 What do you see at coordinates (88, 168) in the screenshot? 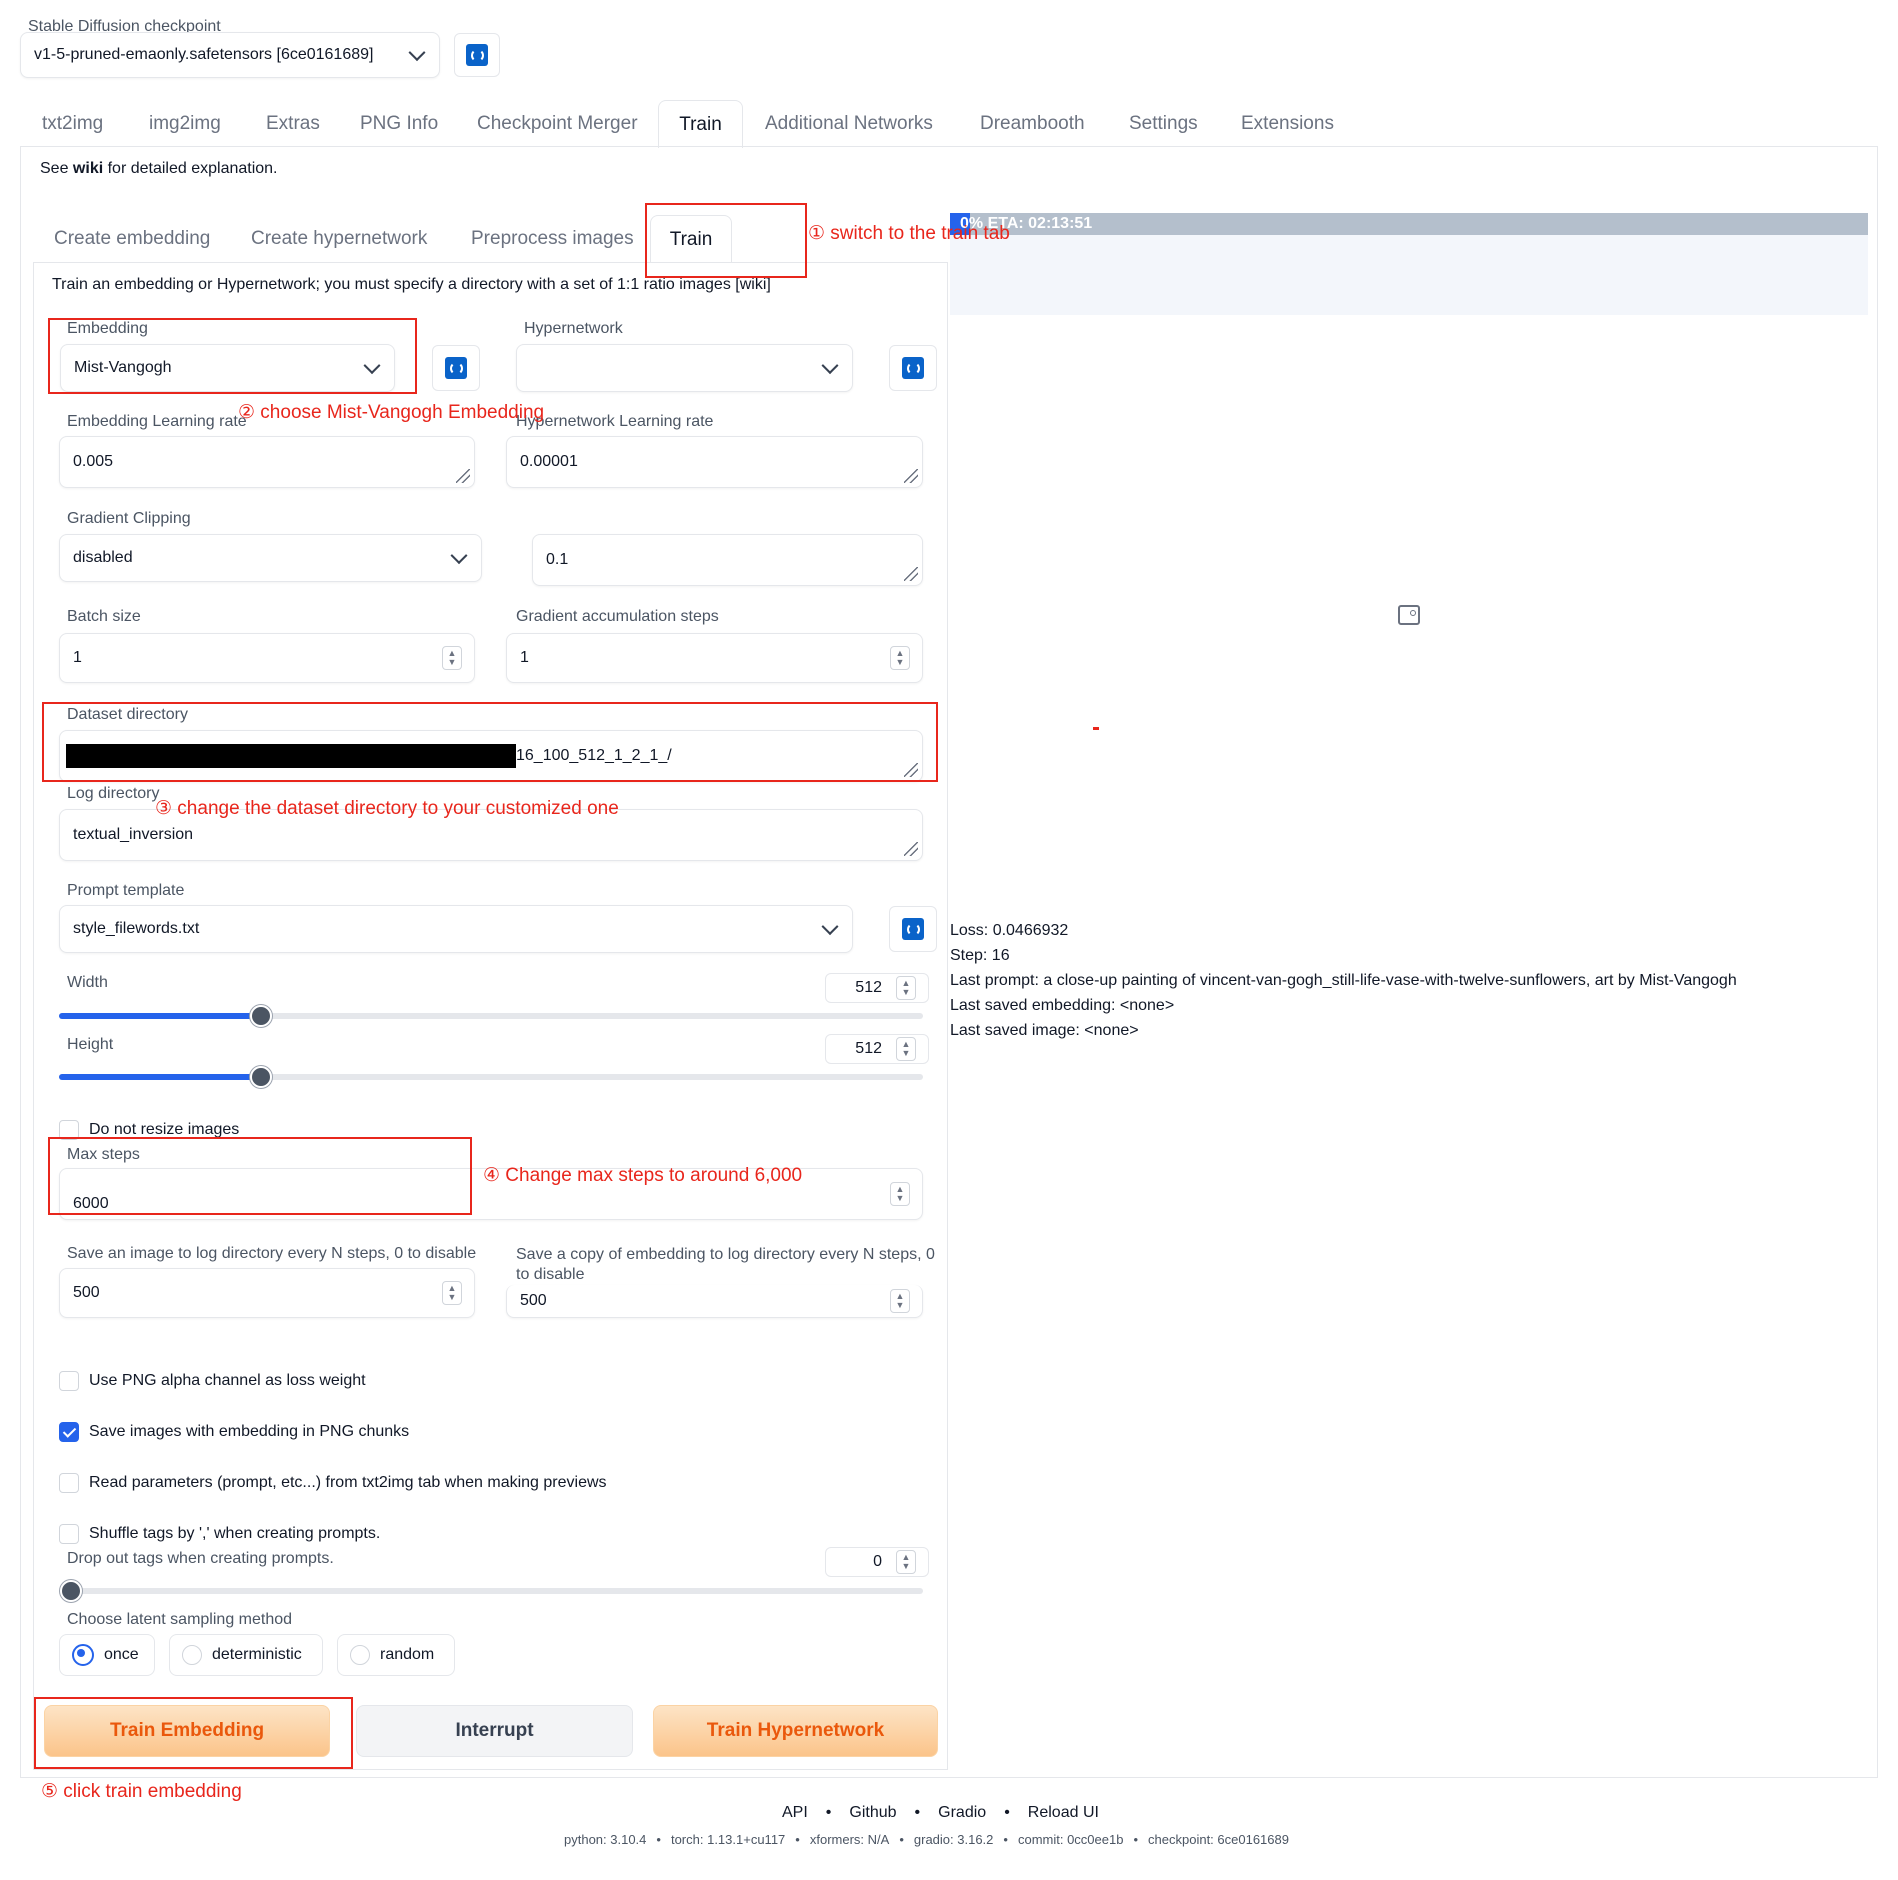
I see `wiki-link: wiki` at bounding box center [88, 168].